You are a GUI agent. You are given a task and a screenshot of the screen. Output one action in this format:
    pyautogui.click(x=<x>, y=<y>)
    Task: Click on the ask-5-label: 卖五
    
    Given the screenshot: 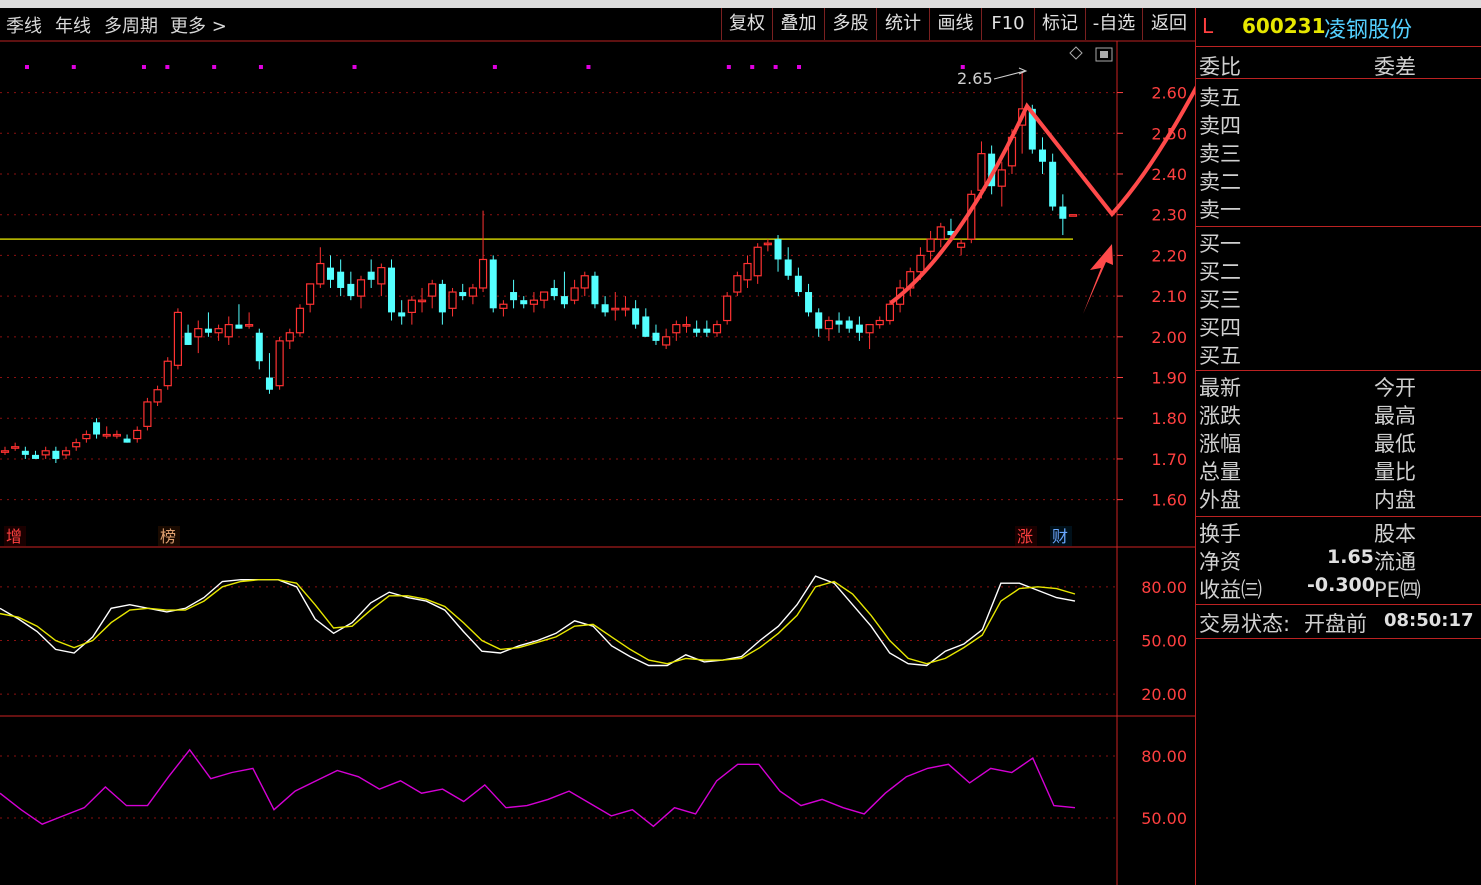 What is the action you would take?
    pyautogui.click(x=1220, y=98)
    